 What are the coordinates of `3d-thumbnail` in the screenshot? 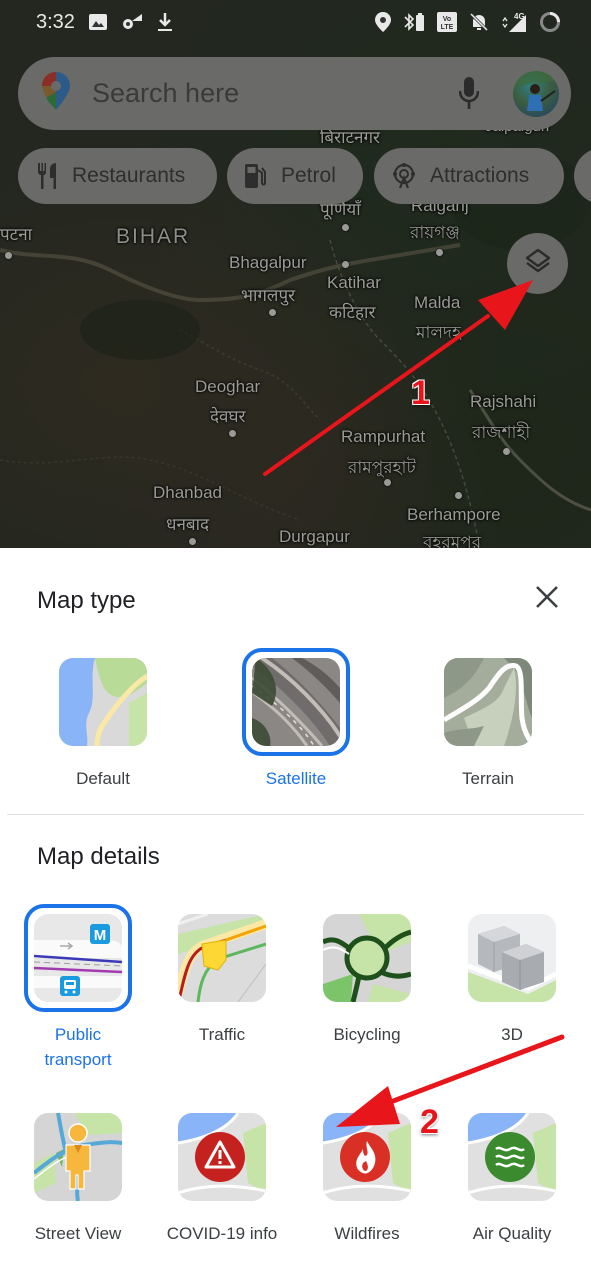 It's located at (512, 958).